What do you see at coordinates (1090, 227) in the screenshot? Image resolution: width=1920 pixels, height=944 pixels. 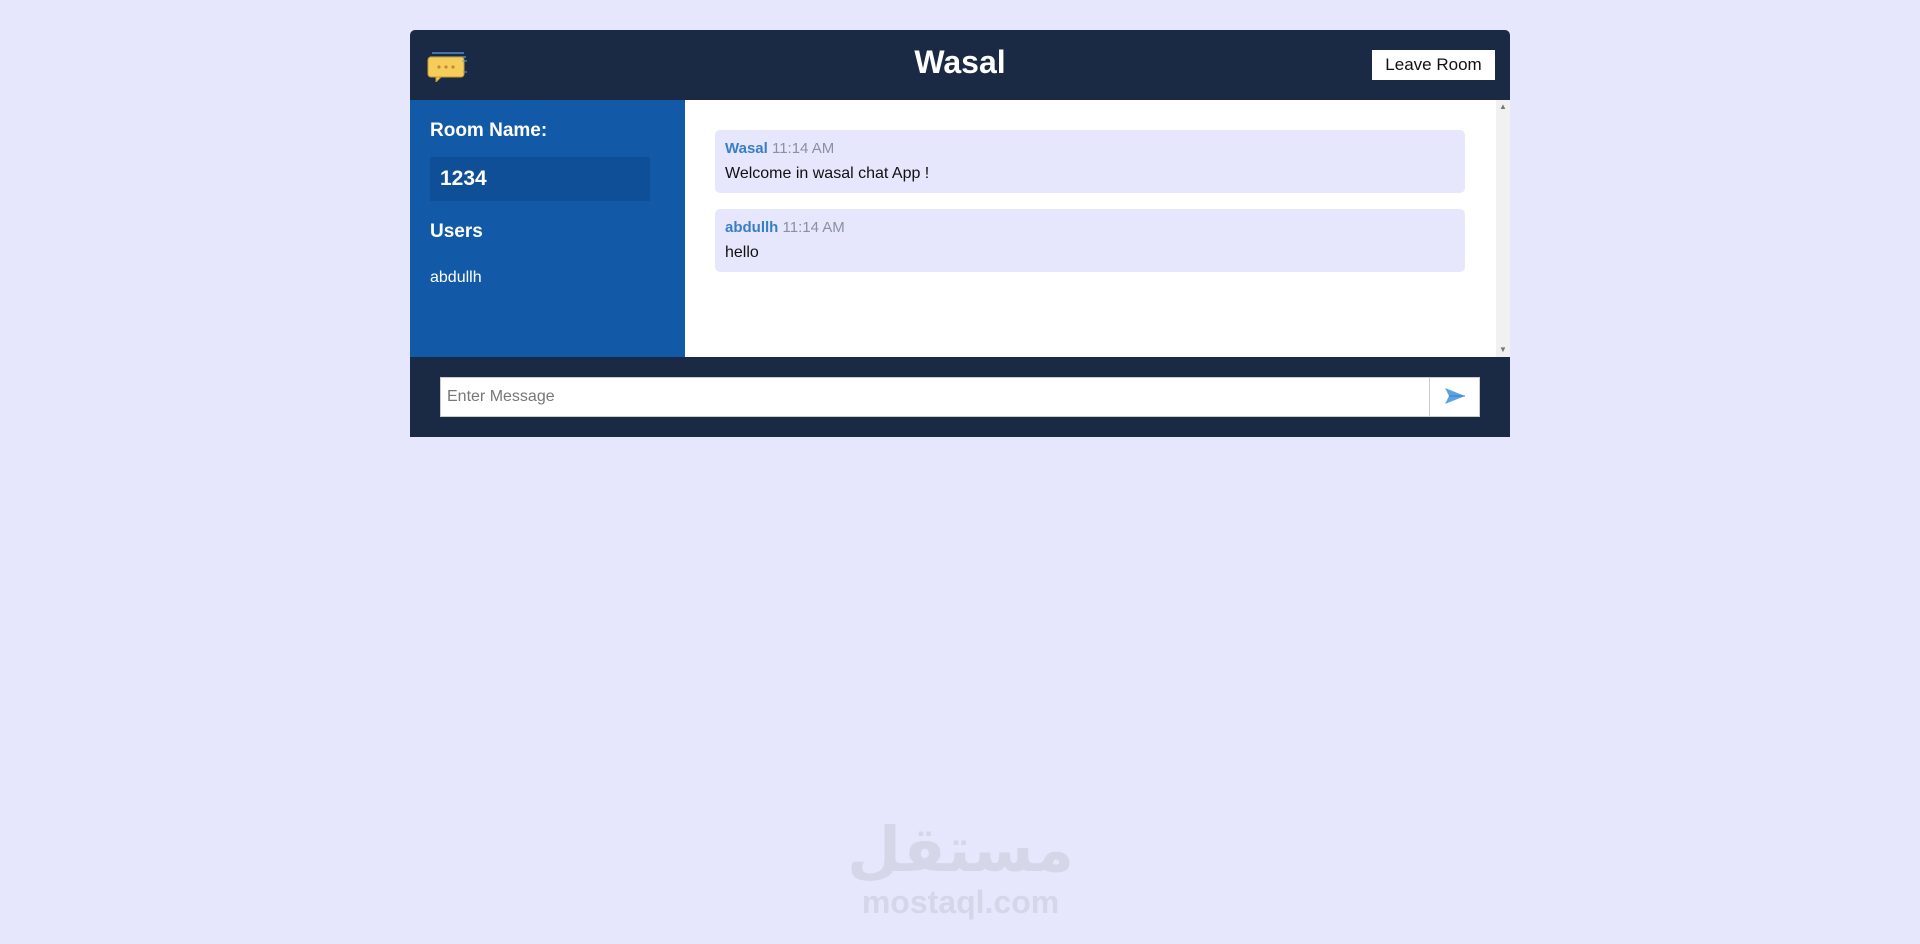 I see `message-meta: abdullh 11:14 AM` at bounding box center [1090, 227].